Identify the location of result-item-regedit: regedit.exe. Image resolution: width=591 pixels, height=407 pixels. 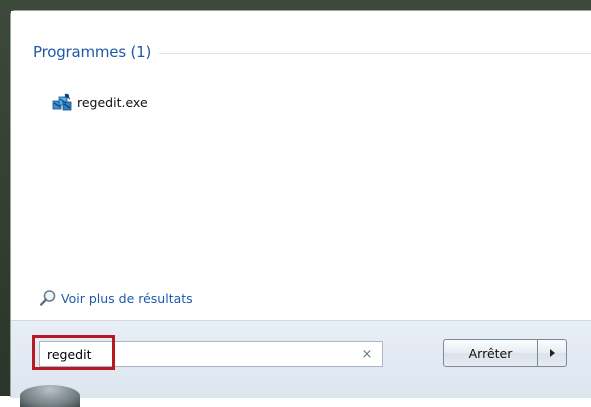
(100, 102).